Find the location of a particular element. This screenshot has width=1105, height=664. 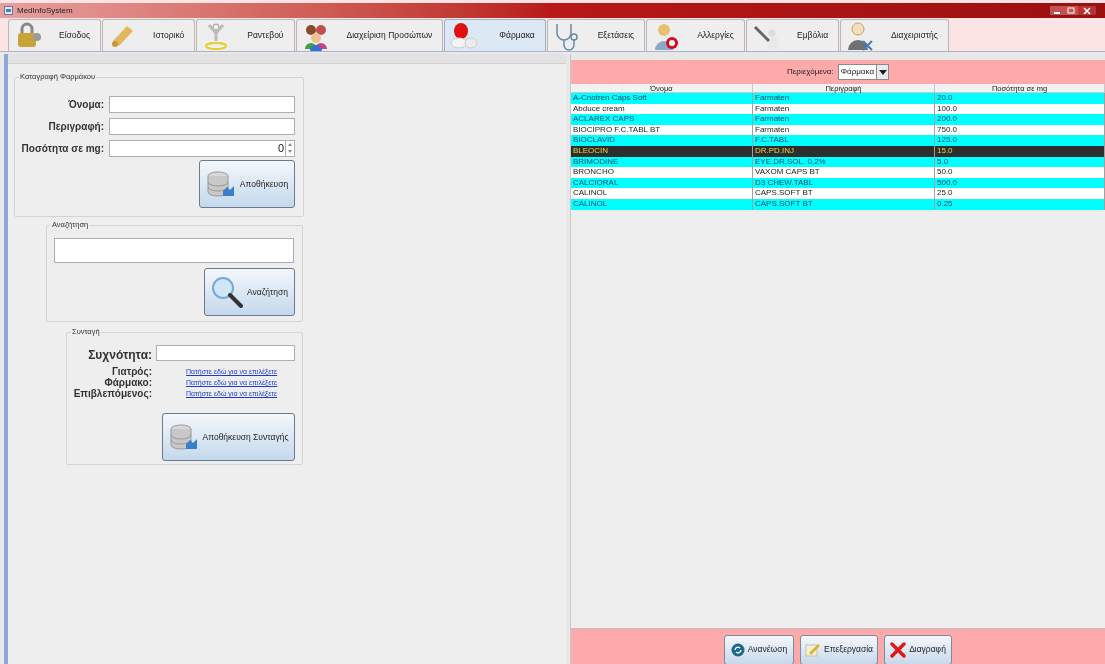

table-row: ACLAREX CAPS Farmaten 200.0 is located at coordinates (838, 119).